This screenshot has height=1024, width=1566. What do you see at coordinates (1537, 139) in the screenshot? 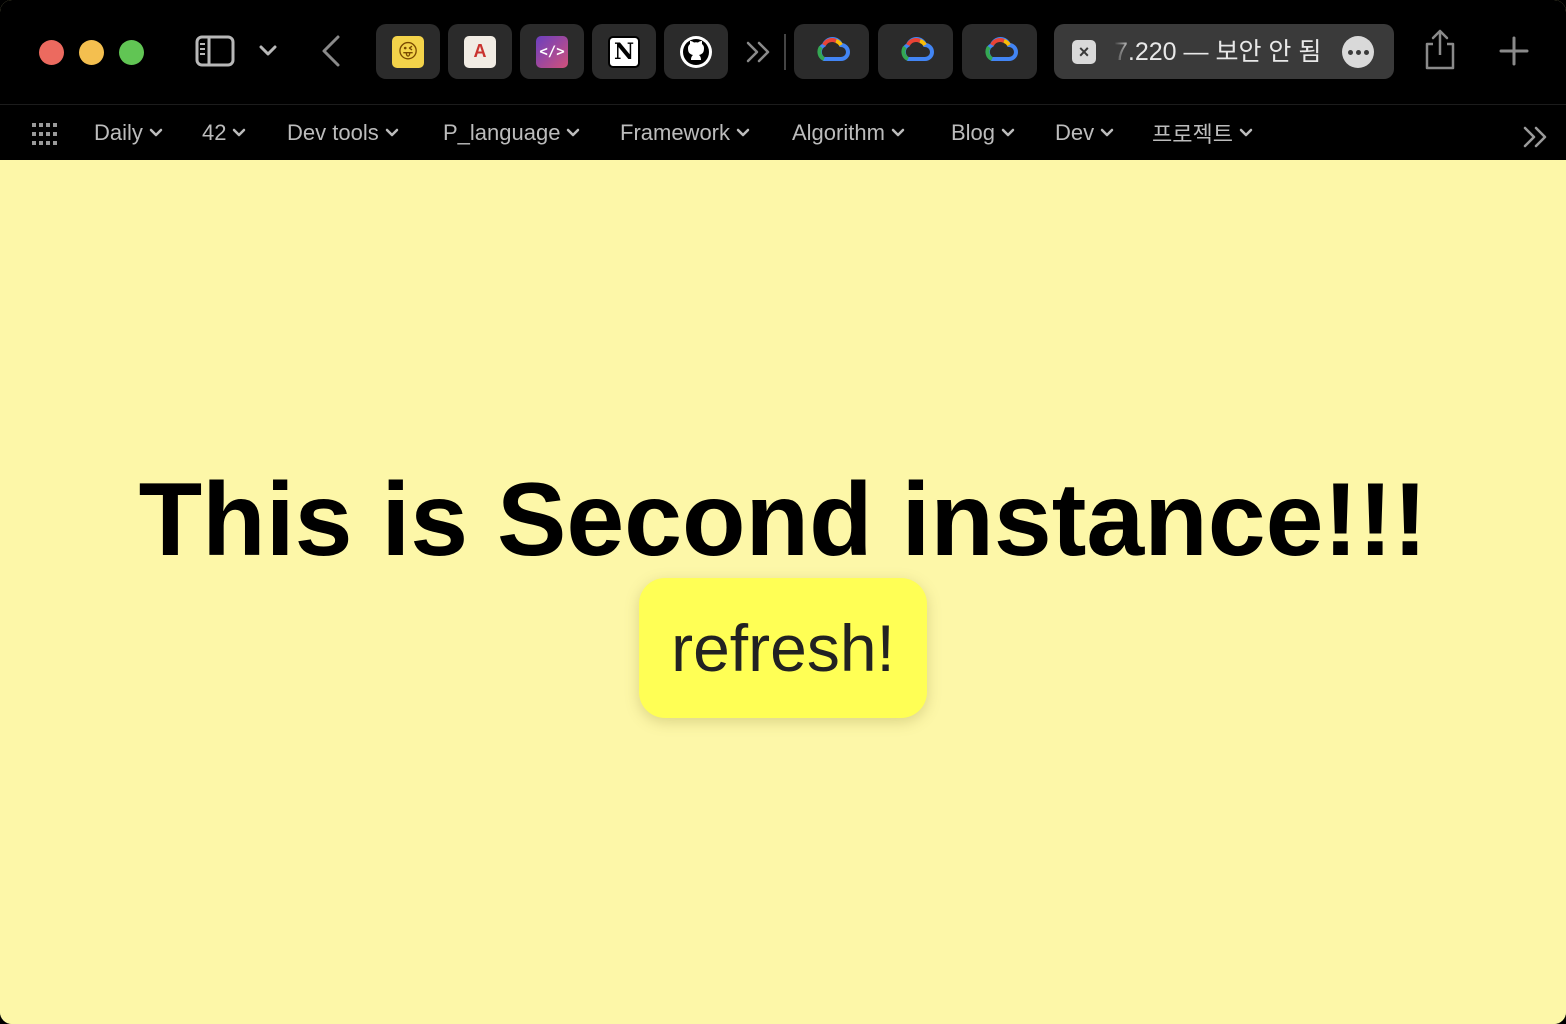
I see `bookmarks-overflow-icon` at bounding box center [1537, 139].